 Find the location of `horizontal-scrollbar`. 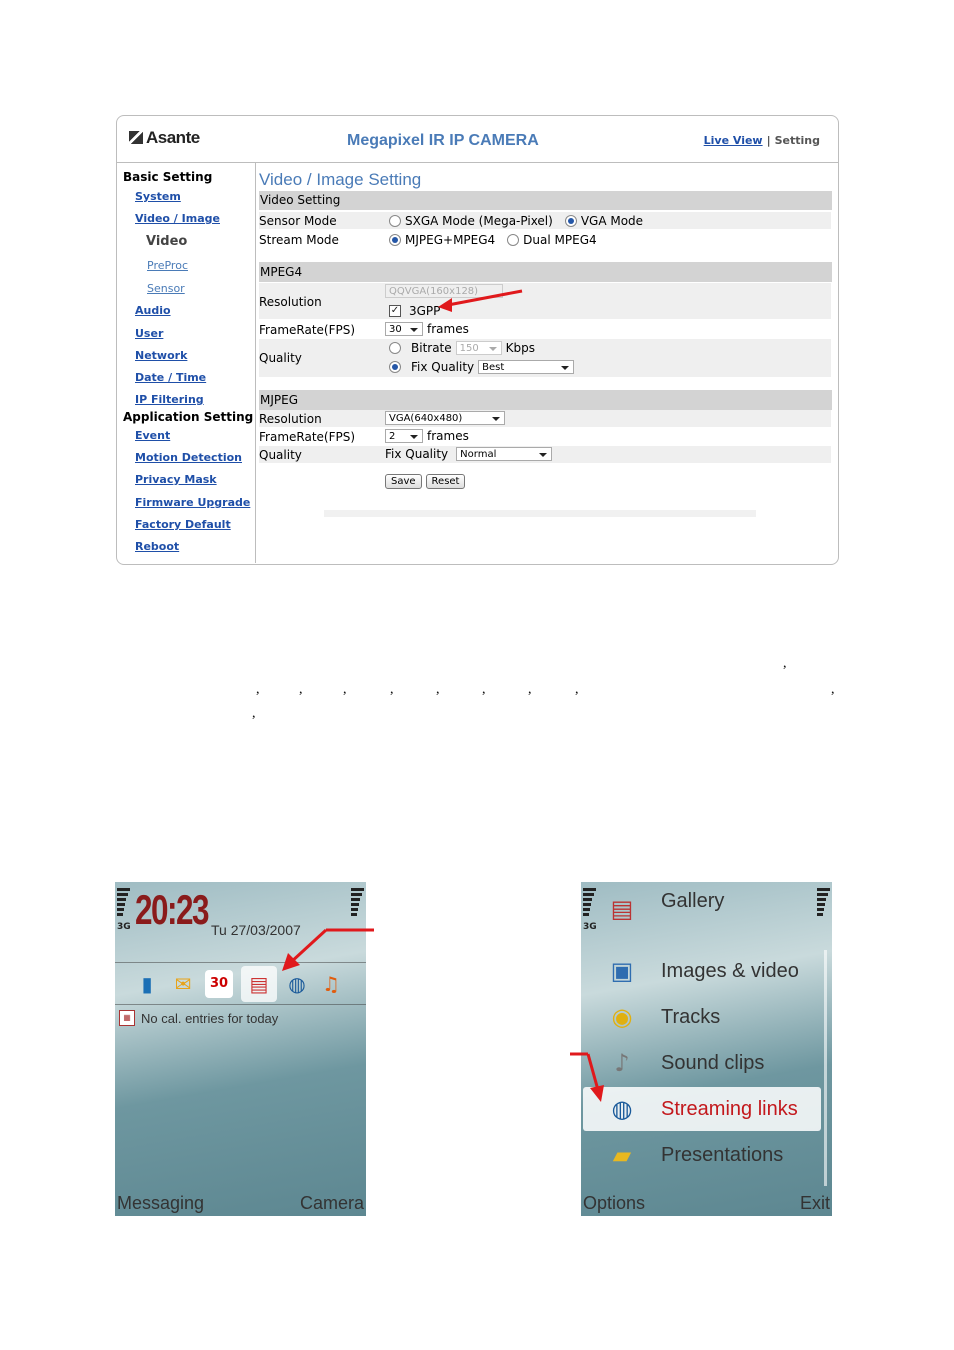

horizontal-scrollbar is located at coordinates (540, 513).